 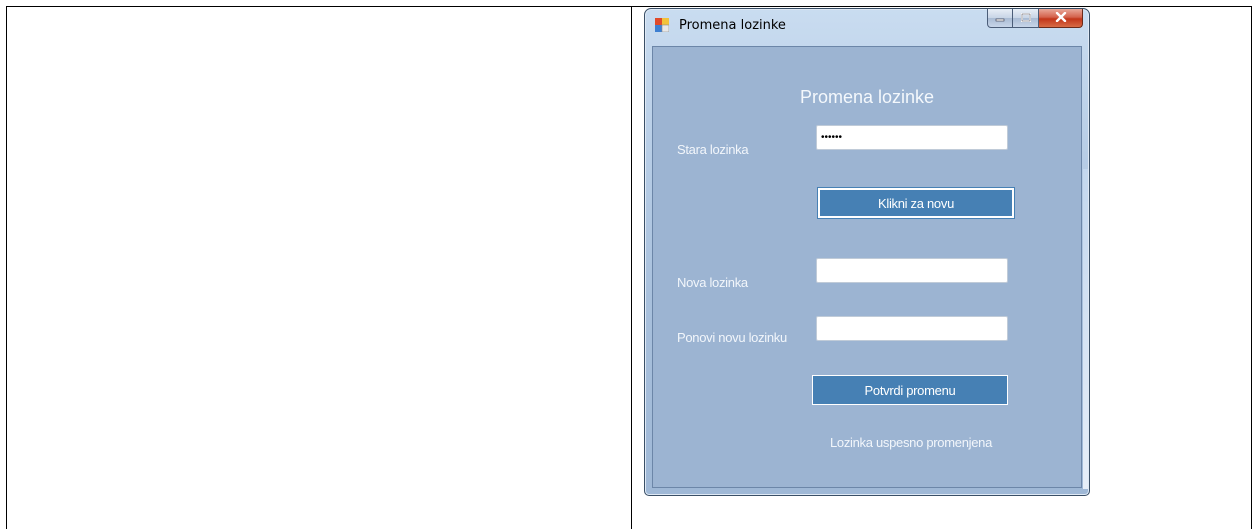 I want to click on close-button, so click(x=1061, y=18).